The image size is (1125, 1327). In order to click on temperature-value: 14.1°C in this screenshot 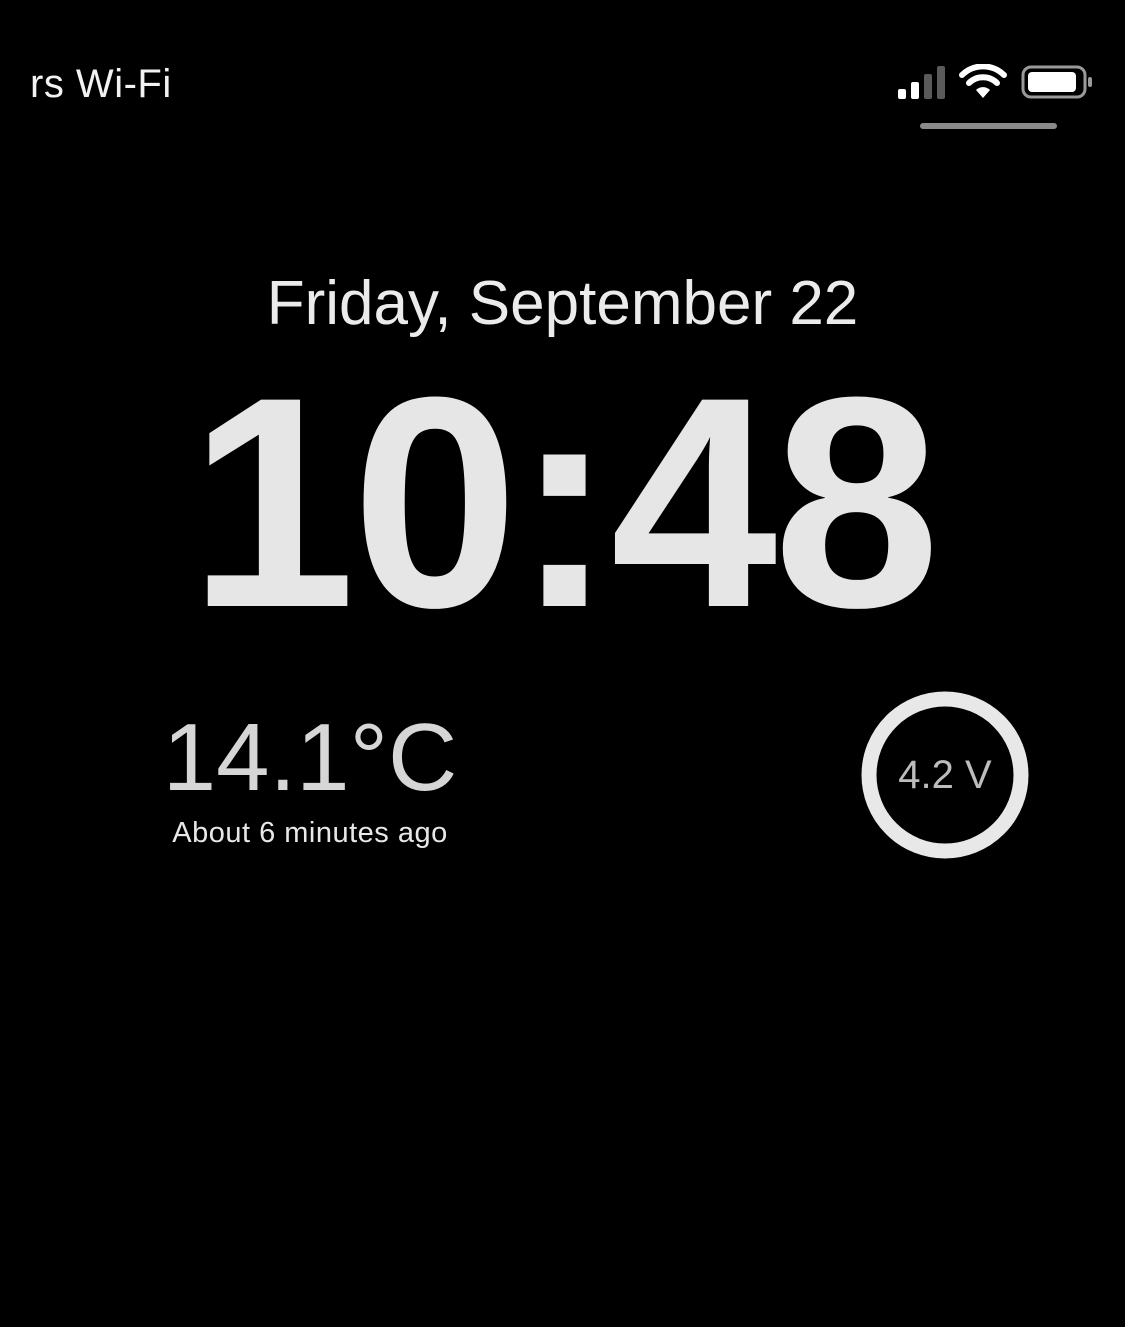, I will do `click(310, 757)`.